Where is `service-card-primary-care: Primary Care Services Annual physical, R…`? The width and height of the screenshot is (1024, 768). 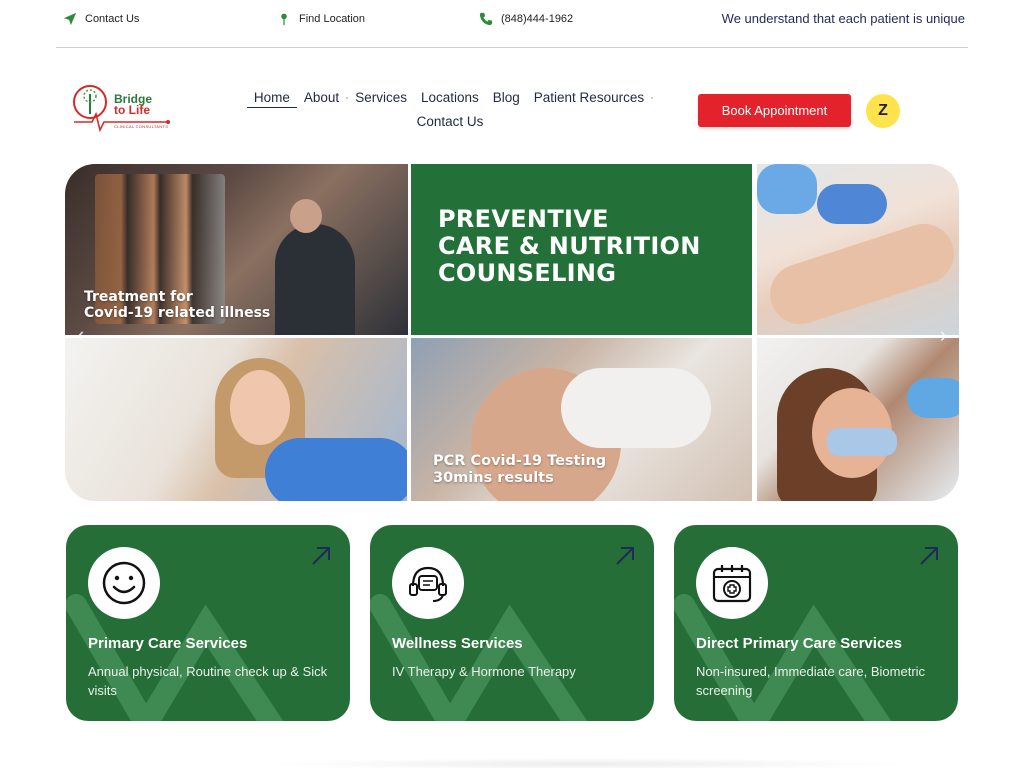
service-card-primary-care: Primary Care Services Annual physical, R… is located at coordinates (208, 623).